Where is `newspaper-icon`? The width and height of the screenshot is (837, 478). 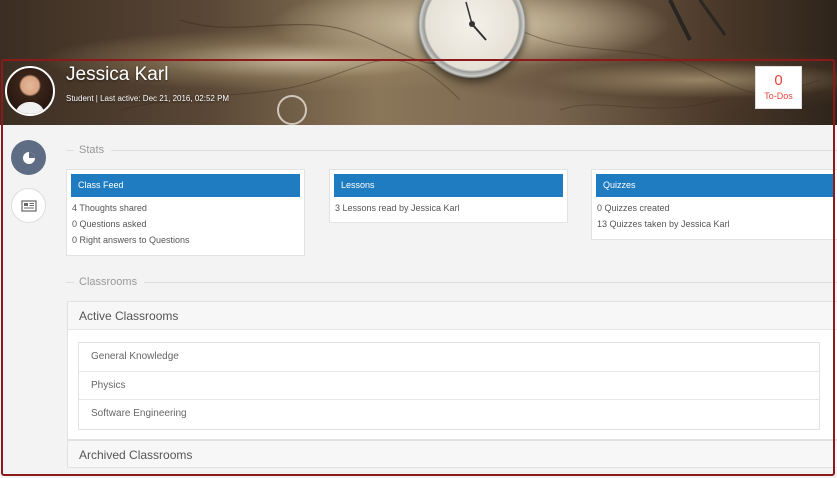 newspaper-icon is located at coordinates (28, 205).